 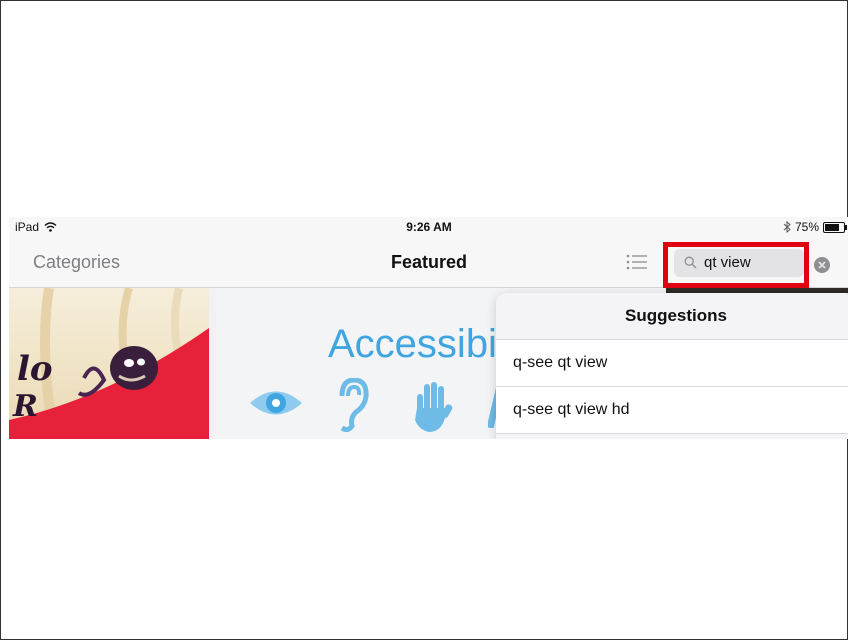 I want to click on status-time: 9:26 AM, so click(x=429, y=227).